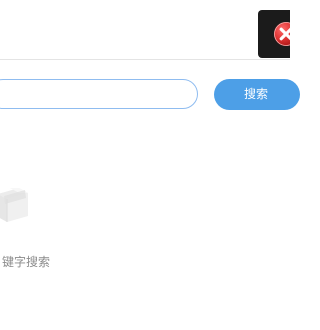 The height and width of the screenshot is (330, 320). Describe the element at coordinates (26, 262) in the screenshot. I see `empty-message: 键字搜索` at that location.